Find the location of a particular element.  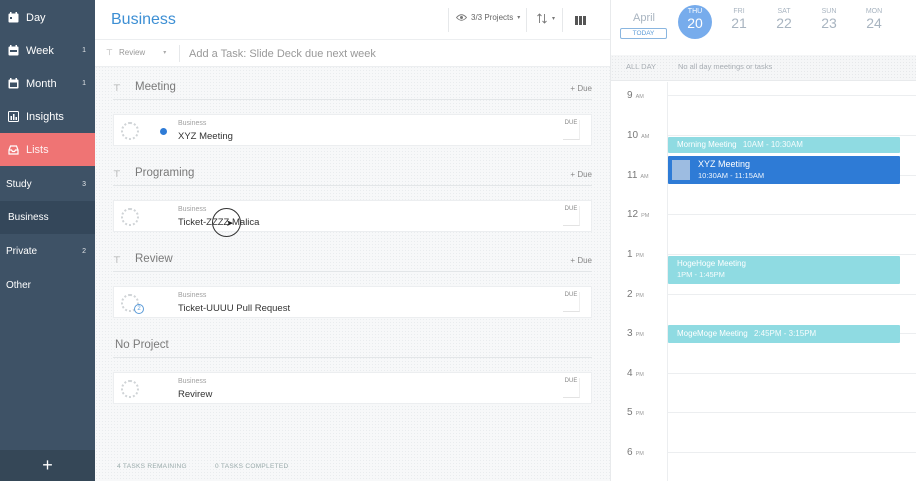

nav-lists: Lists is located at coordinates (47, 149).